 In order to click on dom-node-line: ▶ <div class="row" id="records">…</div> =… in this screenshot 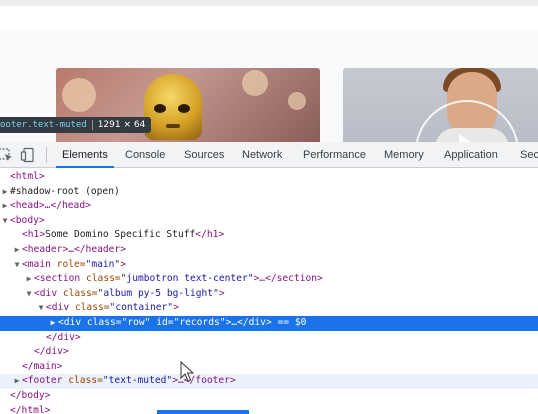, I will do `click(269, 323)`.